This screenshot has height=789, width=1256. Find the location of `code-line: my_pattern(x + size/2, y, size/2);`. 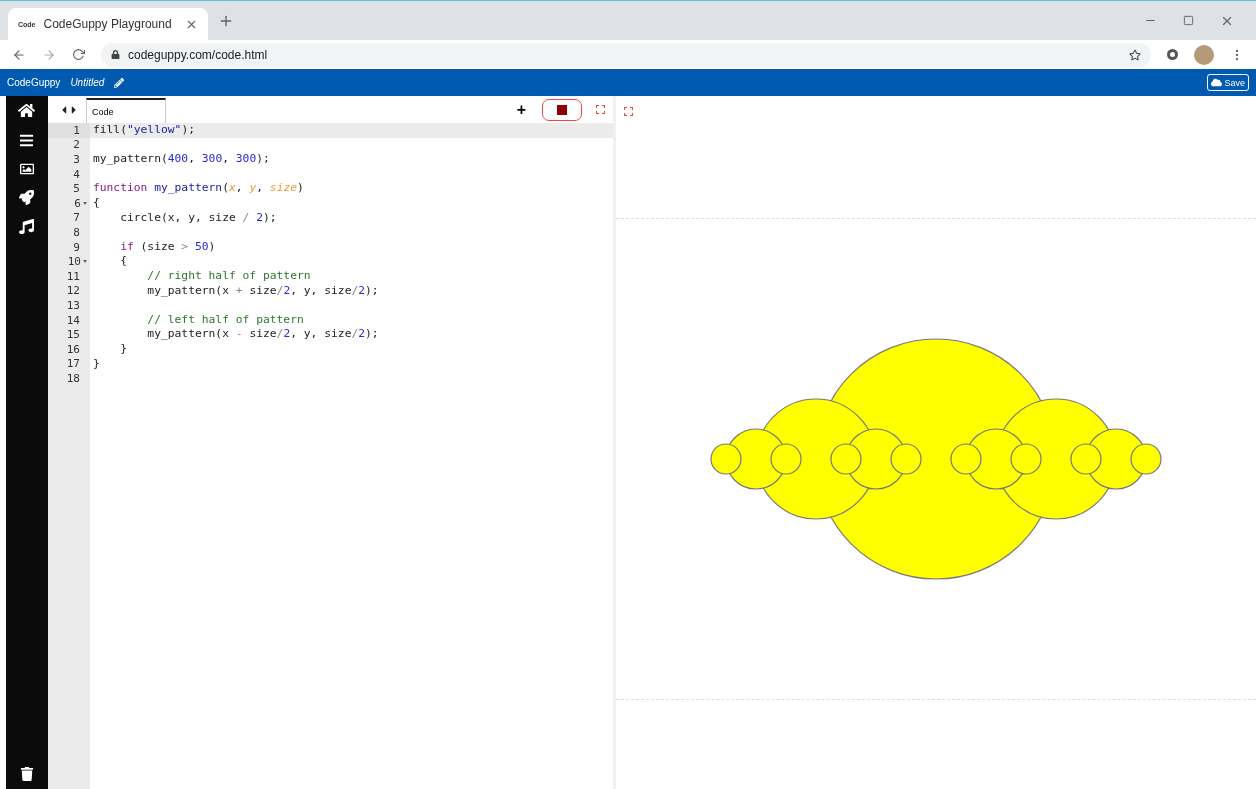

code-line: my_pattern(x + size/2, y, size/2); is located at coordinates (263, 291).